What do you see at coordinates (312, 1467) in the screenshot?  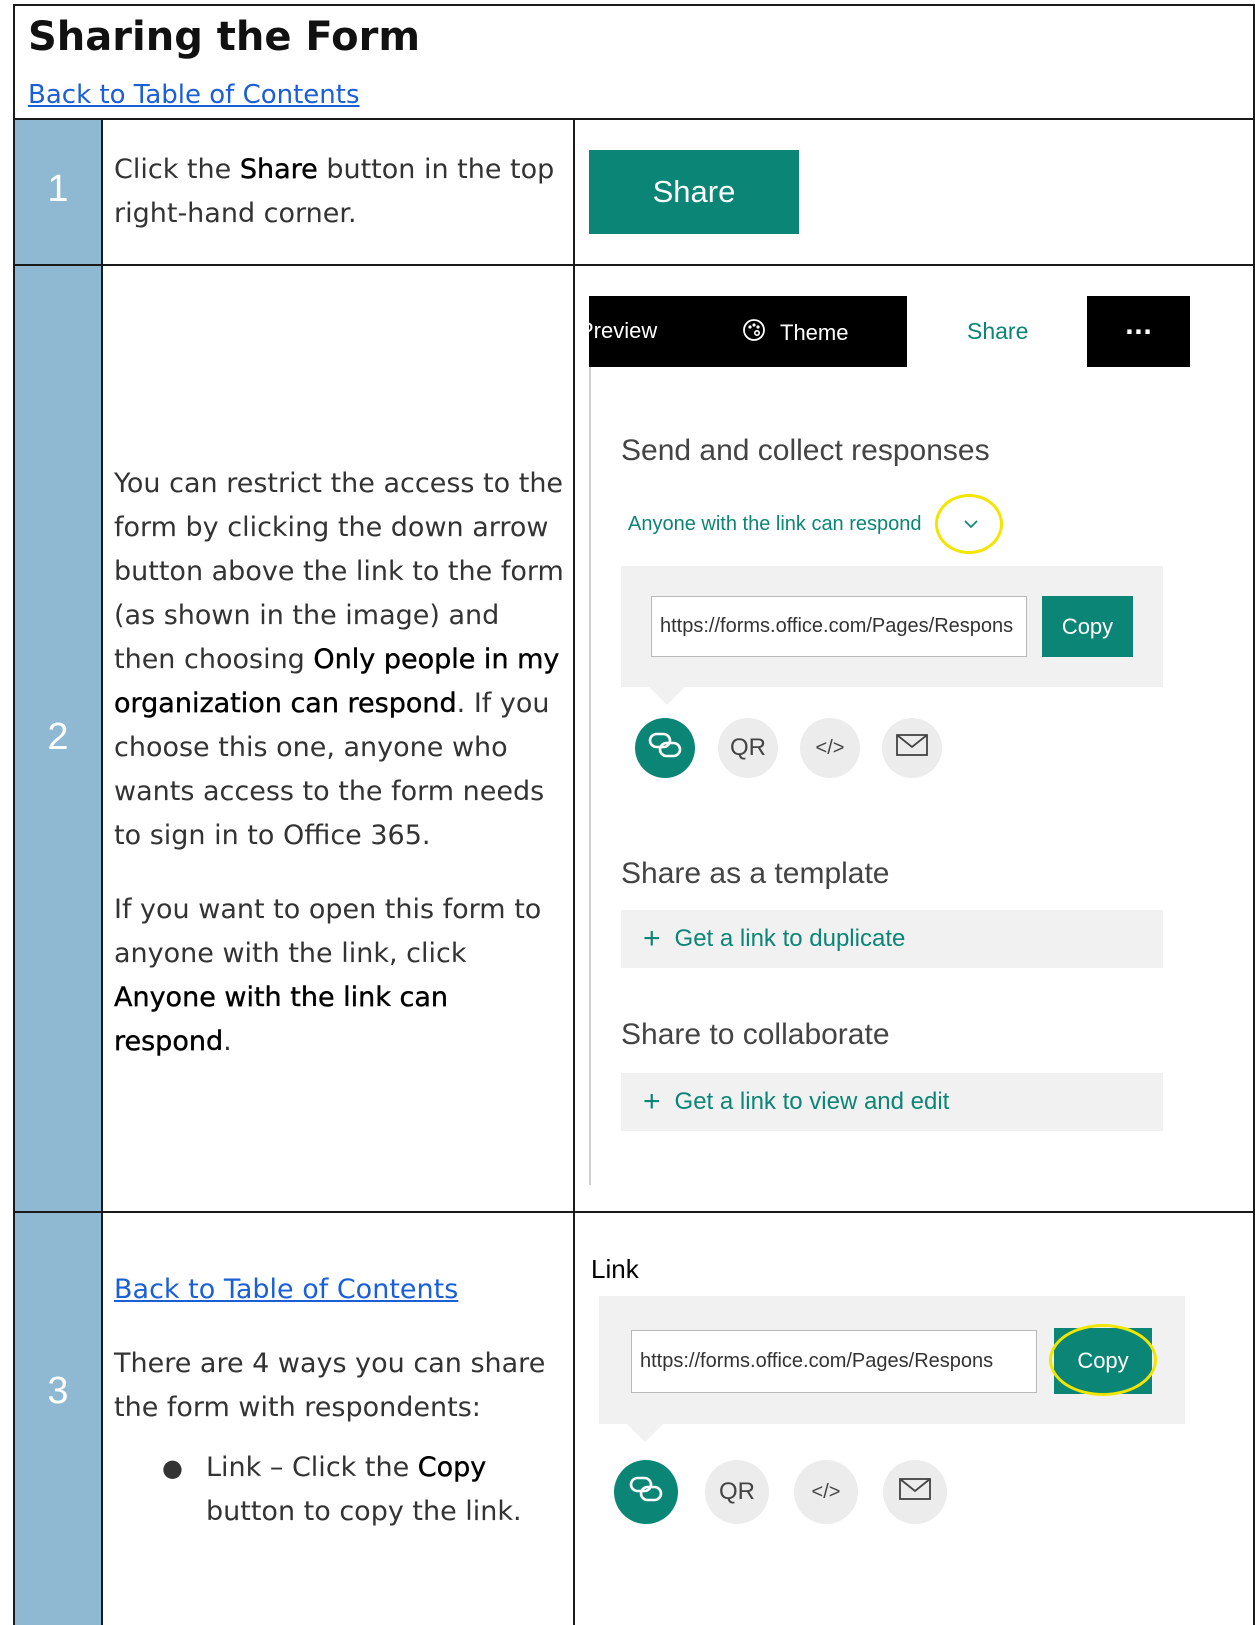 I see `instruction-text: Link – Click the` at bounding box center [312, 1467].